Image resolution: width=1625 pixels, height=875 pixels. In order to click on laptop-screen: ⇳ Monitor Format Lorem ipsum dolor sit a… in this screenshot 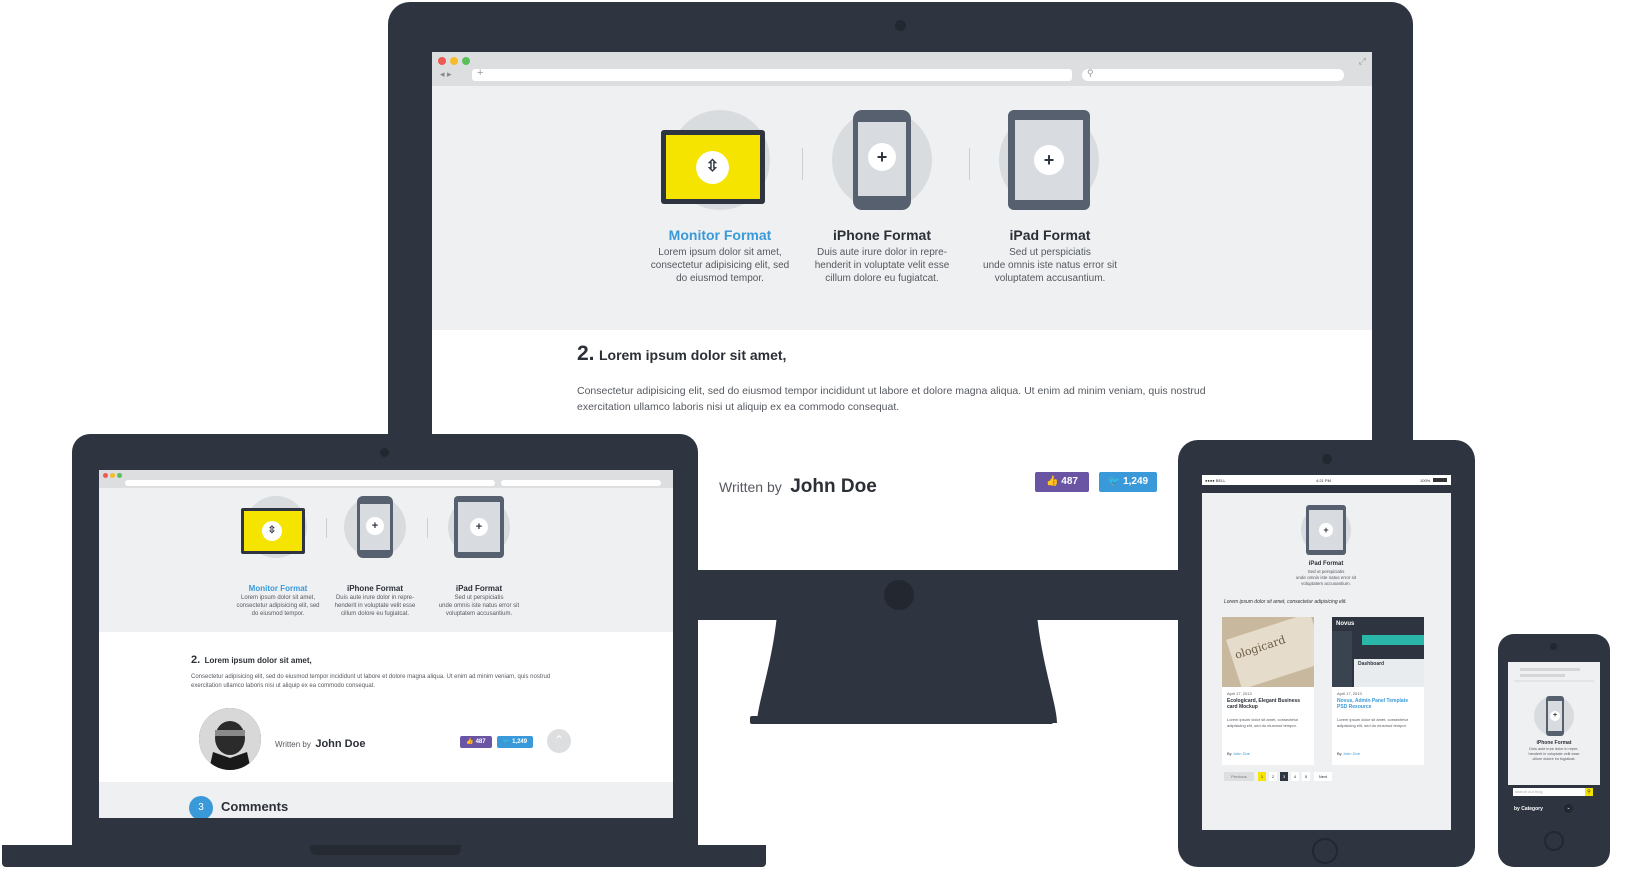, I will do `click(386, 644)`.